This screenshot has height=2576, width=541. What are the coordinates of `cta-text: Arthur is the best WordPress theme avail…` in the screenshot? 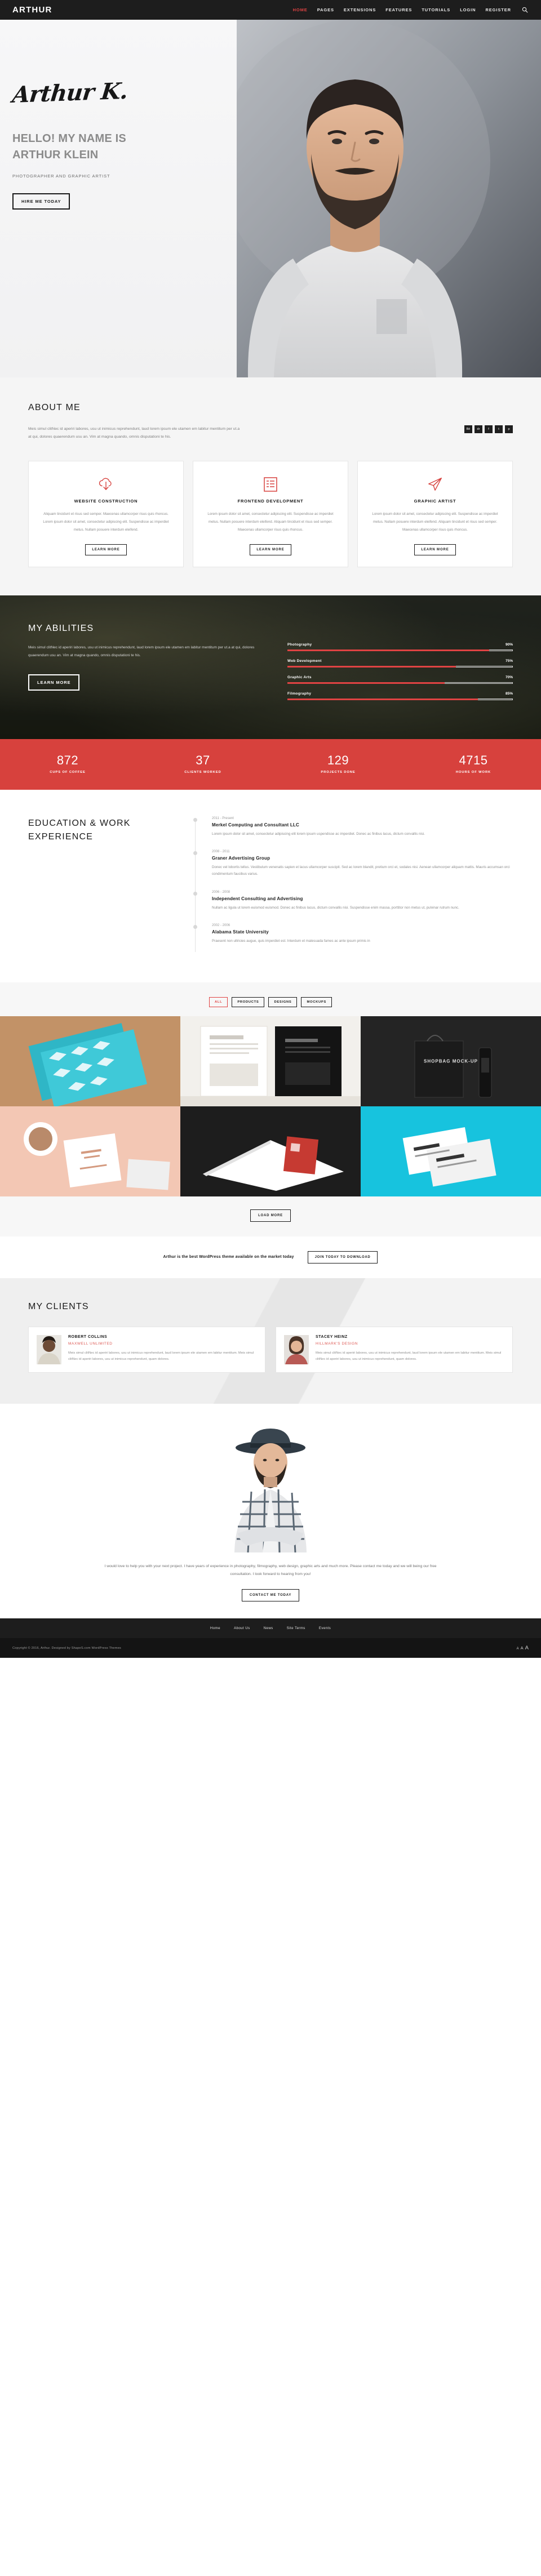 It's located at (229, 1257).